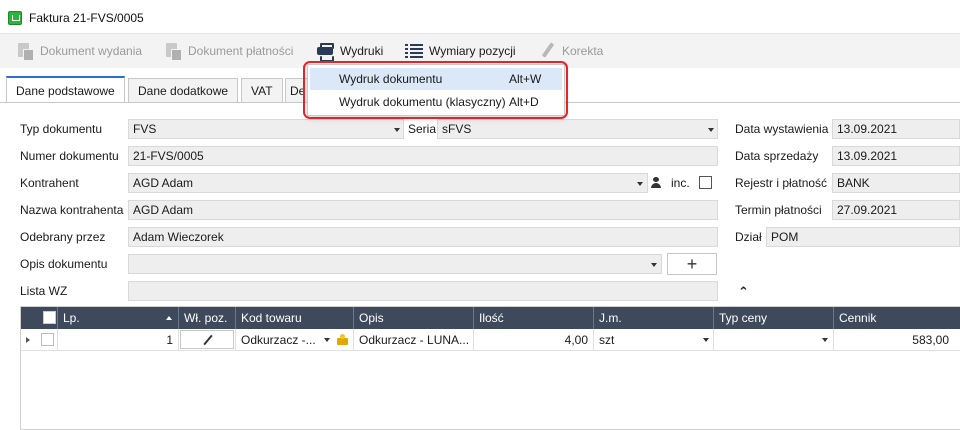 Image resolution: width=960 pixels, height=430 pixels. Describe the element at coordinates (525, 79) in the screenshot. I see `menu-item-shortcut: Alt+W` at that location.